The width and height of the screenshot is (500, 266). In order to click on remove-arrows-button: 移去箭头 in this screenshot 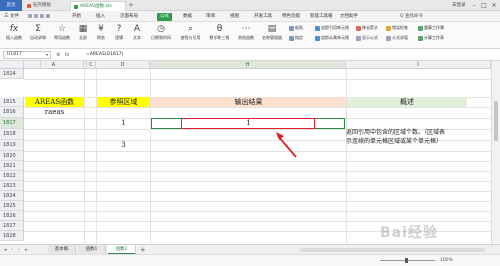, I will do `click(367, 28)`.